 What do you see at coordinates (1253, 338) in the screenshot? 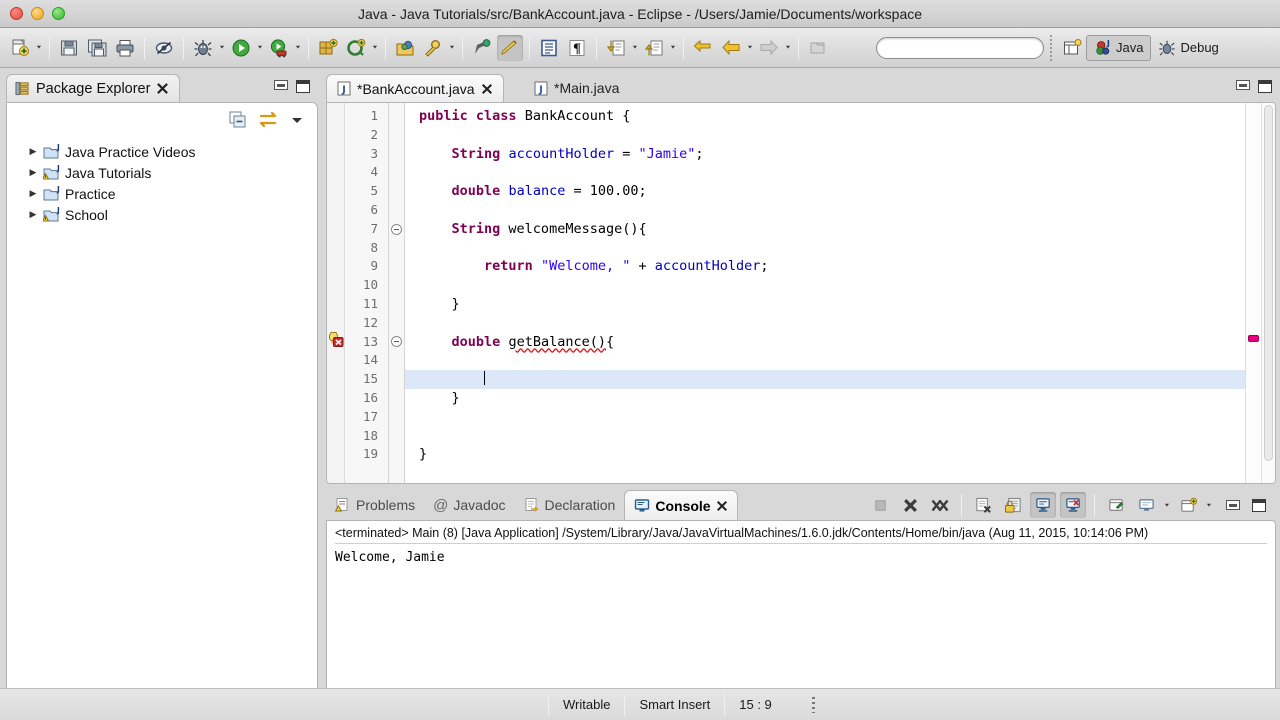
I see `overview-error-marker` at bounding box center [1253, 338].